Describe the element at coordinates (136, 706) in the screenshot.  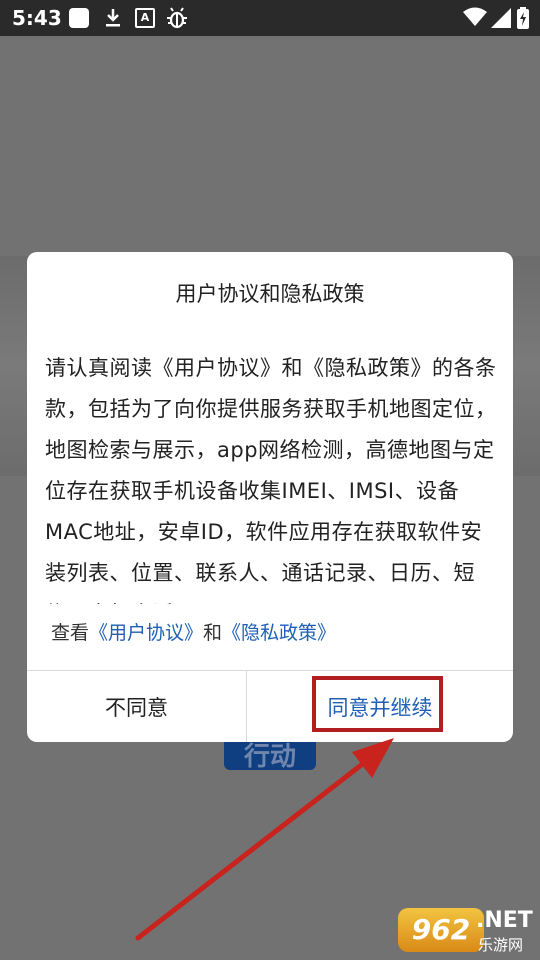
I see `disagree-button: 不同意` at that location.